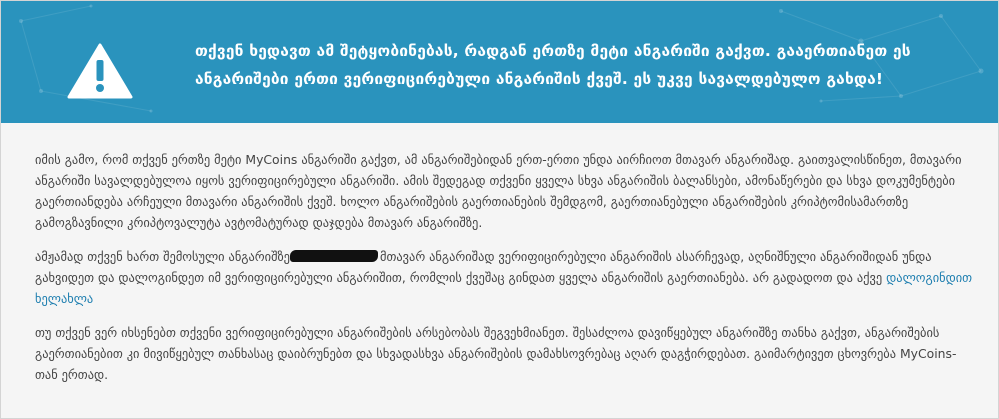 The height and width of the screenshot is (419, 999). I want to click on paragraph-current-account-text: ამჟამად თქვენ ხართ შემოსული ანგარიშზე, so click(162, 256).